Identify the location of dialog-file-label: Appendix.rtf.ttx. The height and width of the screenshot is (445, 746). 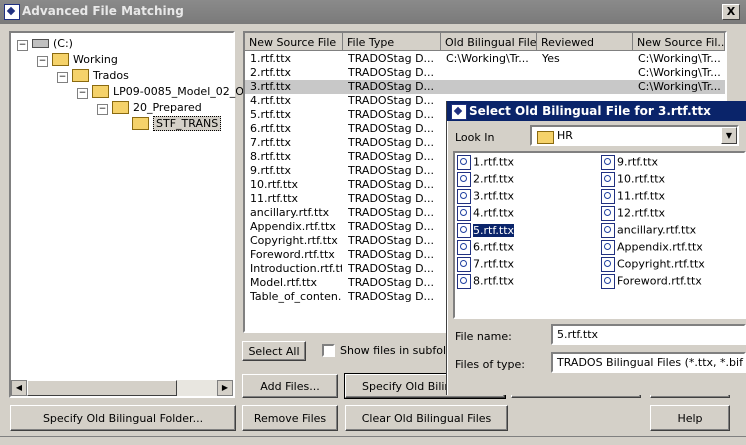
(660, 247).